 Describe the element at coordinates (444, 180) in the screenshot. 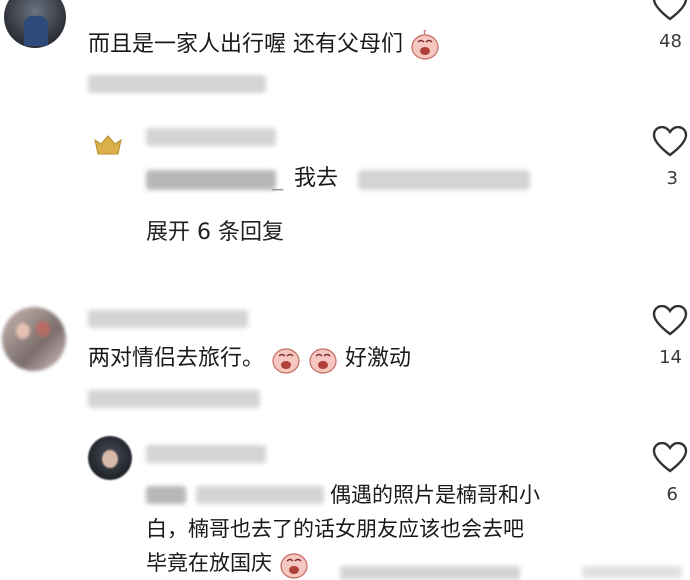

I see `reply-meta` at that location.